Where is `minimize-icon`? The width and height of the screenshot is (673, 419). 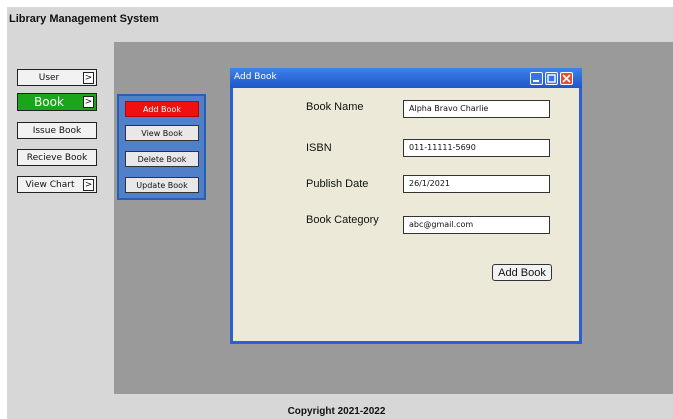 minimize-icon is located at coordinates (536, 81).